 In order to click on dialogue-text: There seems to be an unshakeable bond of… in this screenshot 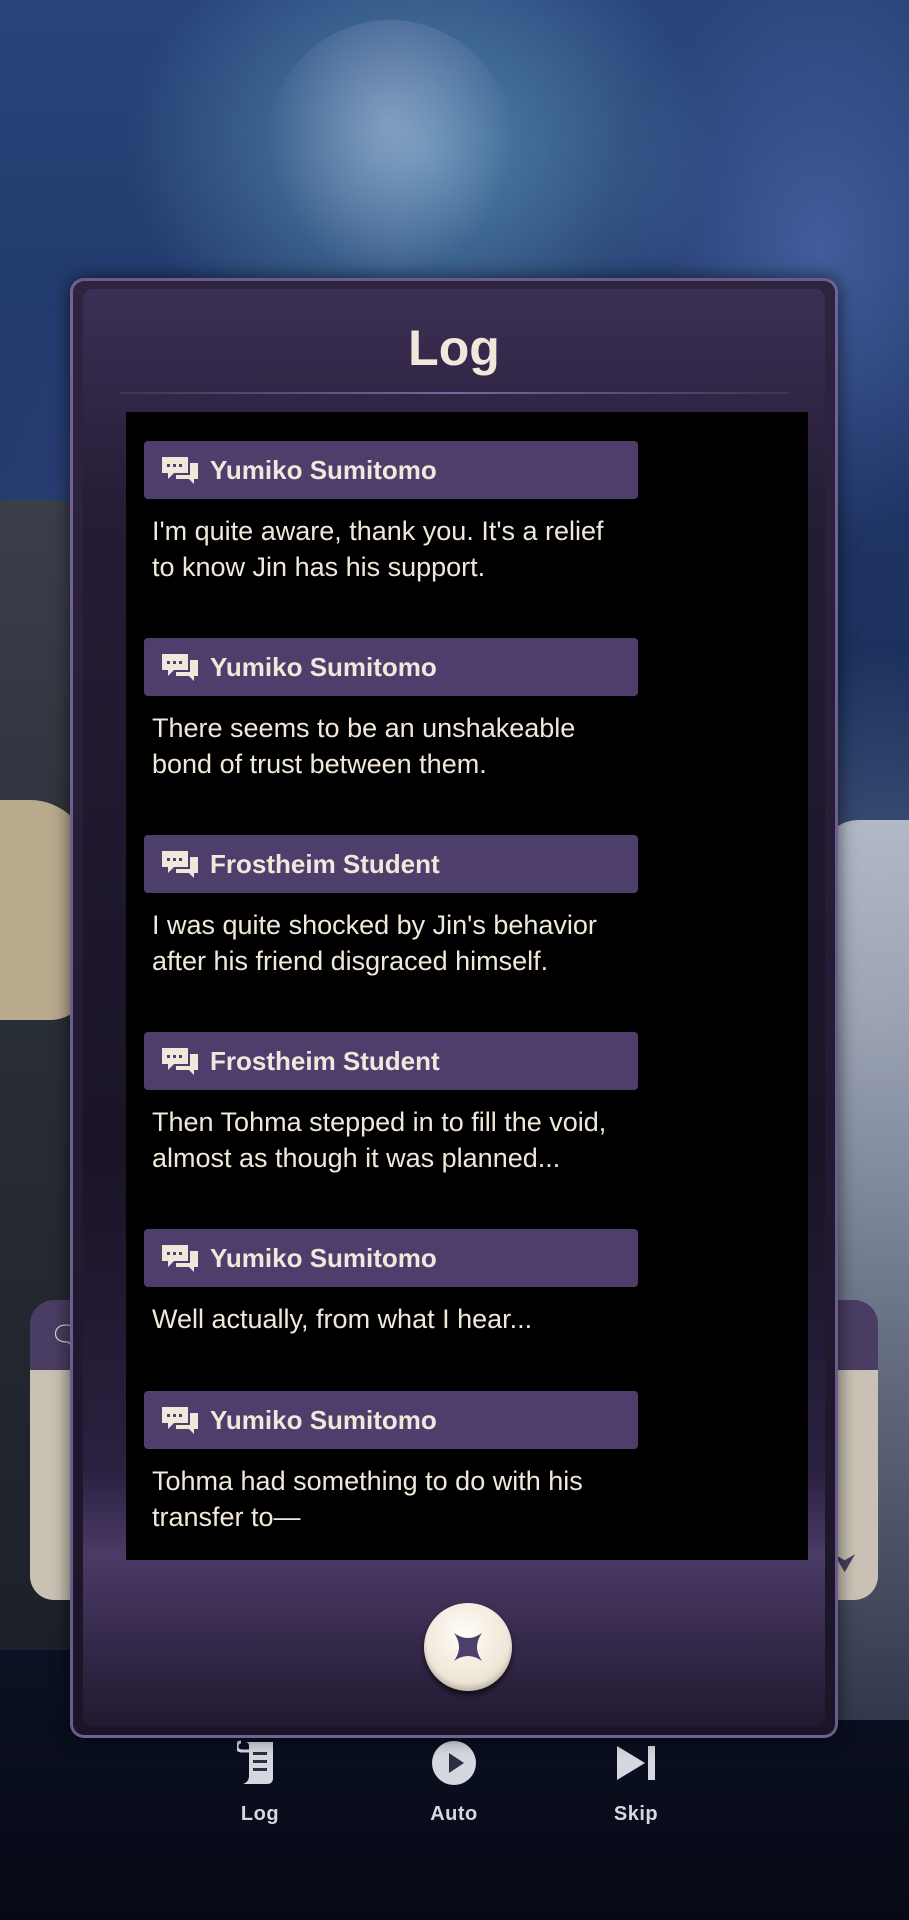, I will do `click(364, 746)`.